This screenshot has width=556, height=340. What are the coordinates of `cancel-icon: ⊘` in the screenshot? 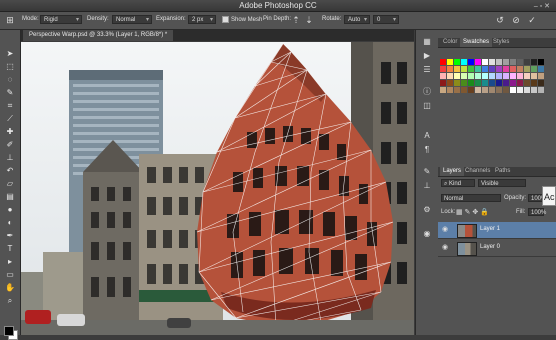 It's located at (516, 20).